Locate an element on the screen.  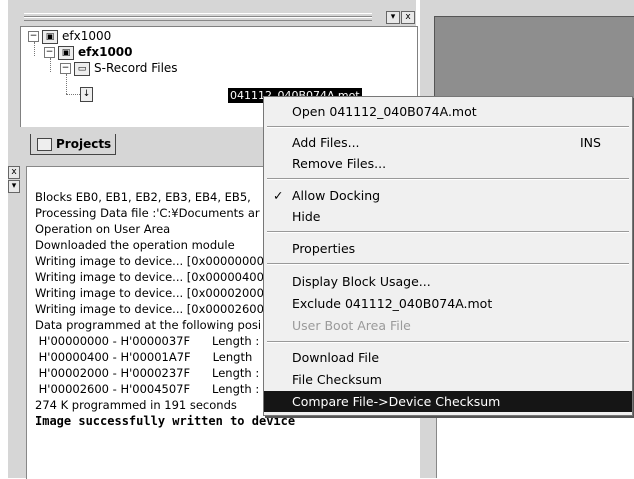
menu-item-allow-docking: ✓ Allow Docking is located at coordinates (448, 195).